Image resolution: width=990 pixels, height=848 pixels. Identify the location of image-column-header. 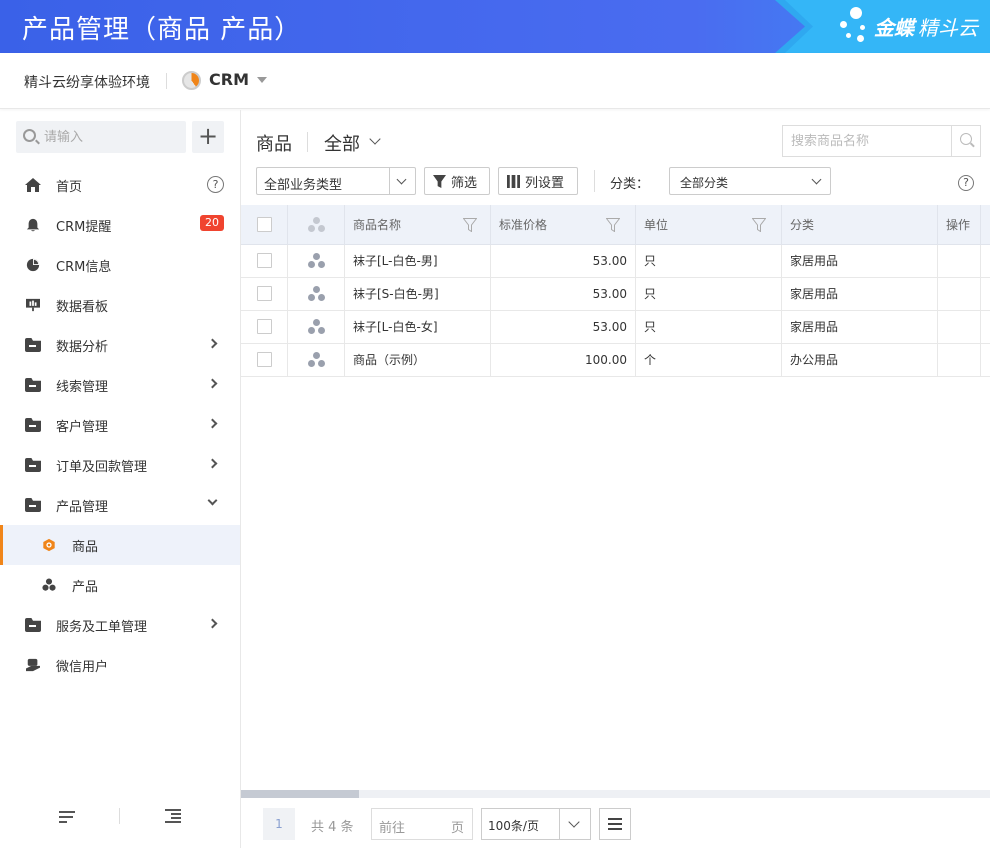
(316, 225).